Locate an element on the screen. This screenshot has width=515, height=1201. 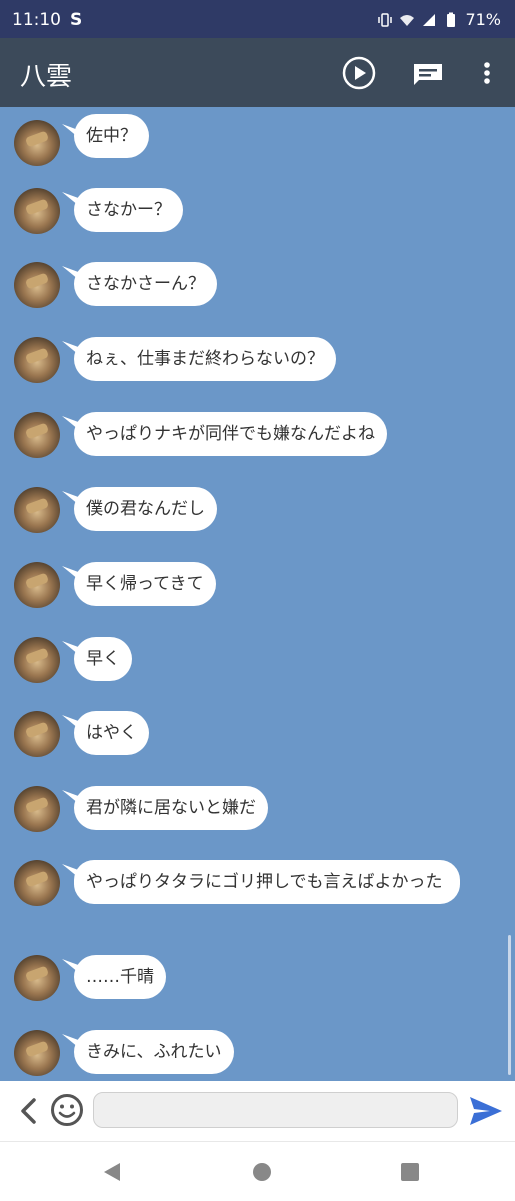
status-time: 11:10 is located at coordinates (36, 20).